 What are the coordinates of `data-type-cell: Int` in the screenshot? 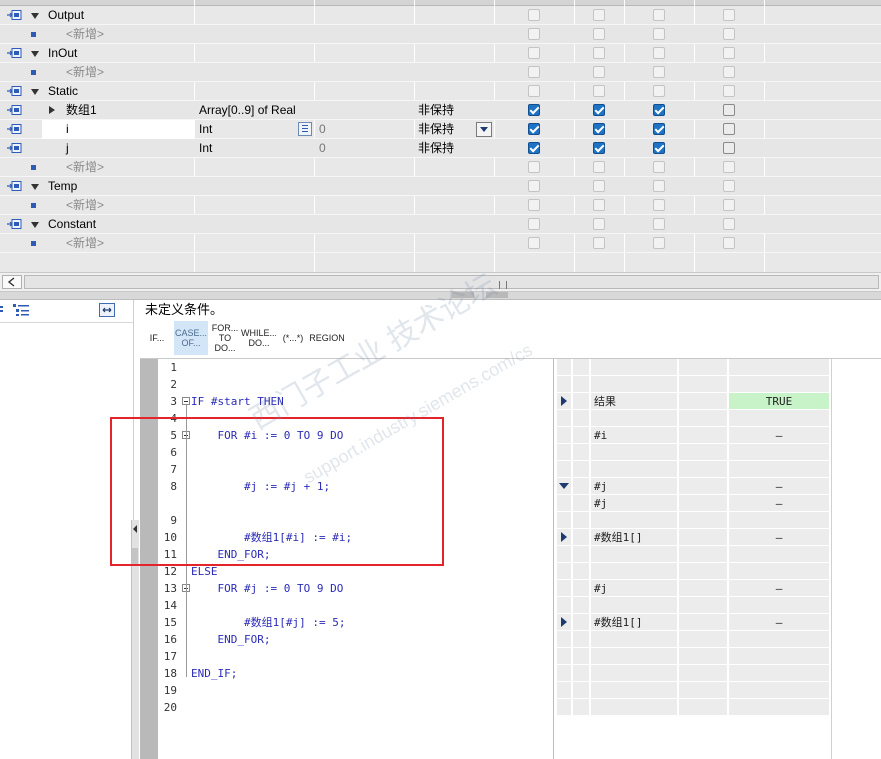 It's located at (205, 148).